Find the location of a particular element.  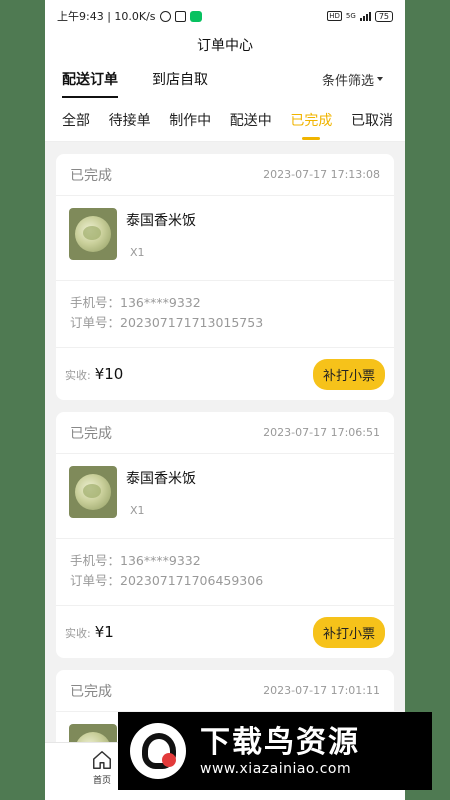

app-notification-icon is located at coordinates (180, 16).